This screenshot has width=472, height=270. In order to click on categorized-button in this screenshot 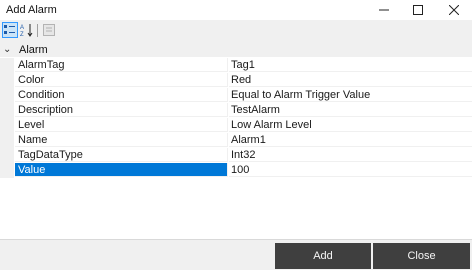, I will do `click(10, 30)`.